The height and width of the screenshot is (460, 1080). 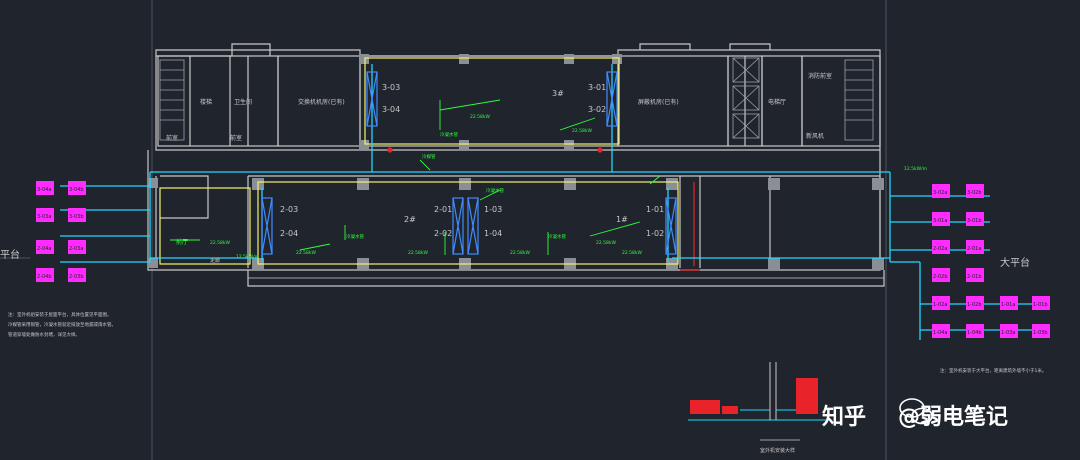 I want to click on outdoor-unit: 2-04b, so click(x=45, y=275).